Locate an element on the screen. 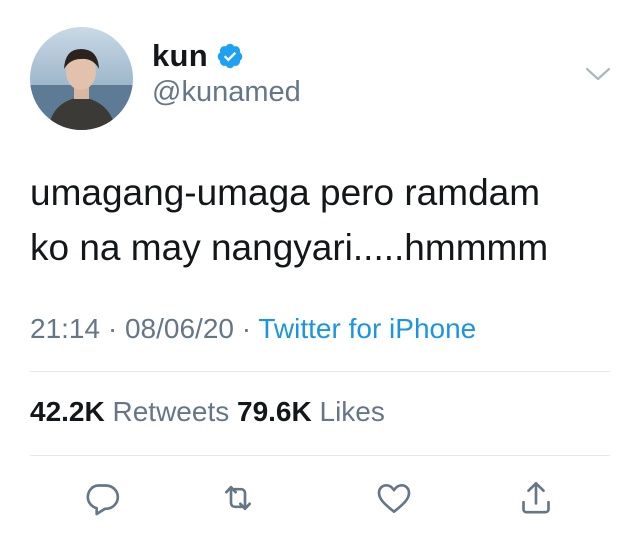  retweet-icon is located at coordinates (238, 500).